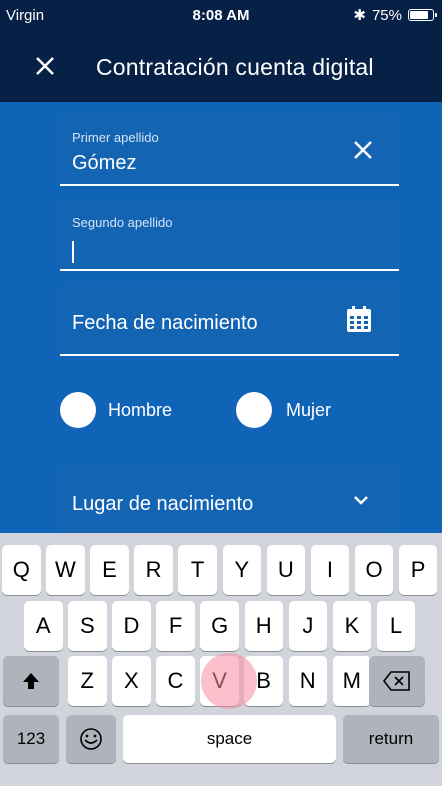 This screenshot has height=786, width=442. Describe the element at coordinates (308, 626) in the screenshot. I see `key-j: J` at that location.